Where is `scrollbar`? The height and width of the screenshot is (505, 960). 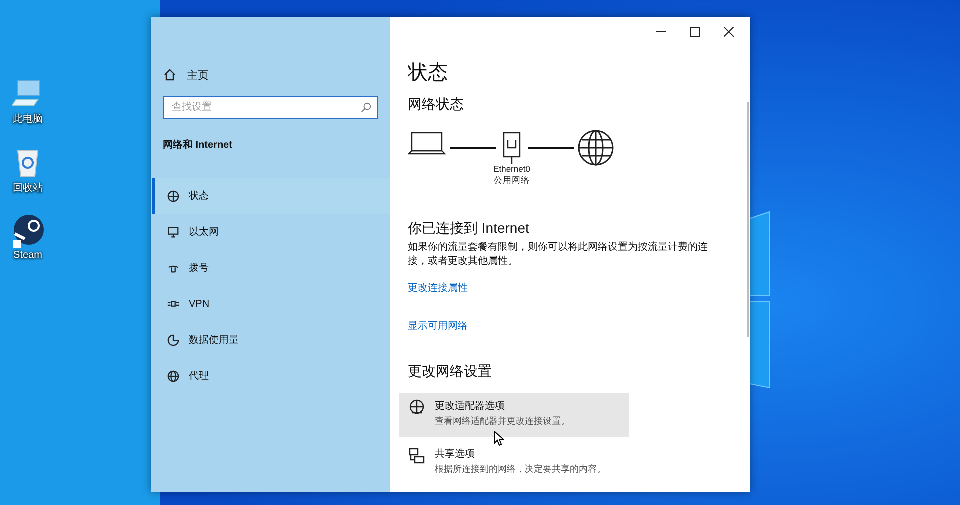 scrollbar is located at coordinates (748, 219).